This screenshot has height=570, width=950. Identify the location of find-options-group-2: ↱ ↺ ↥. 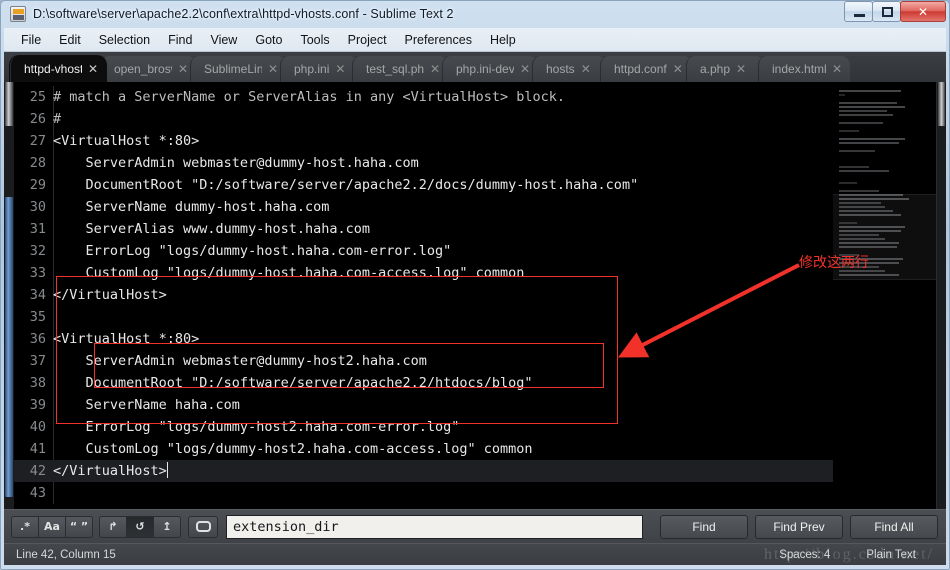
(140, 526).